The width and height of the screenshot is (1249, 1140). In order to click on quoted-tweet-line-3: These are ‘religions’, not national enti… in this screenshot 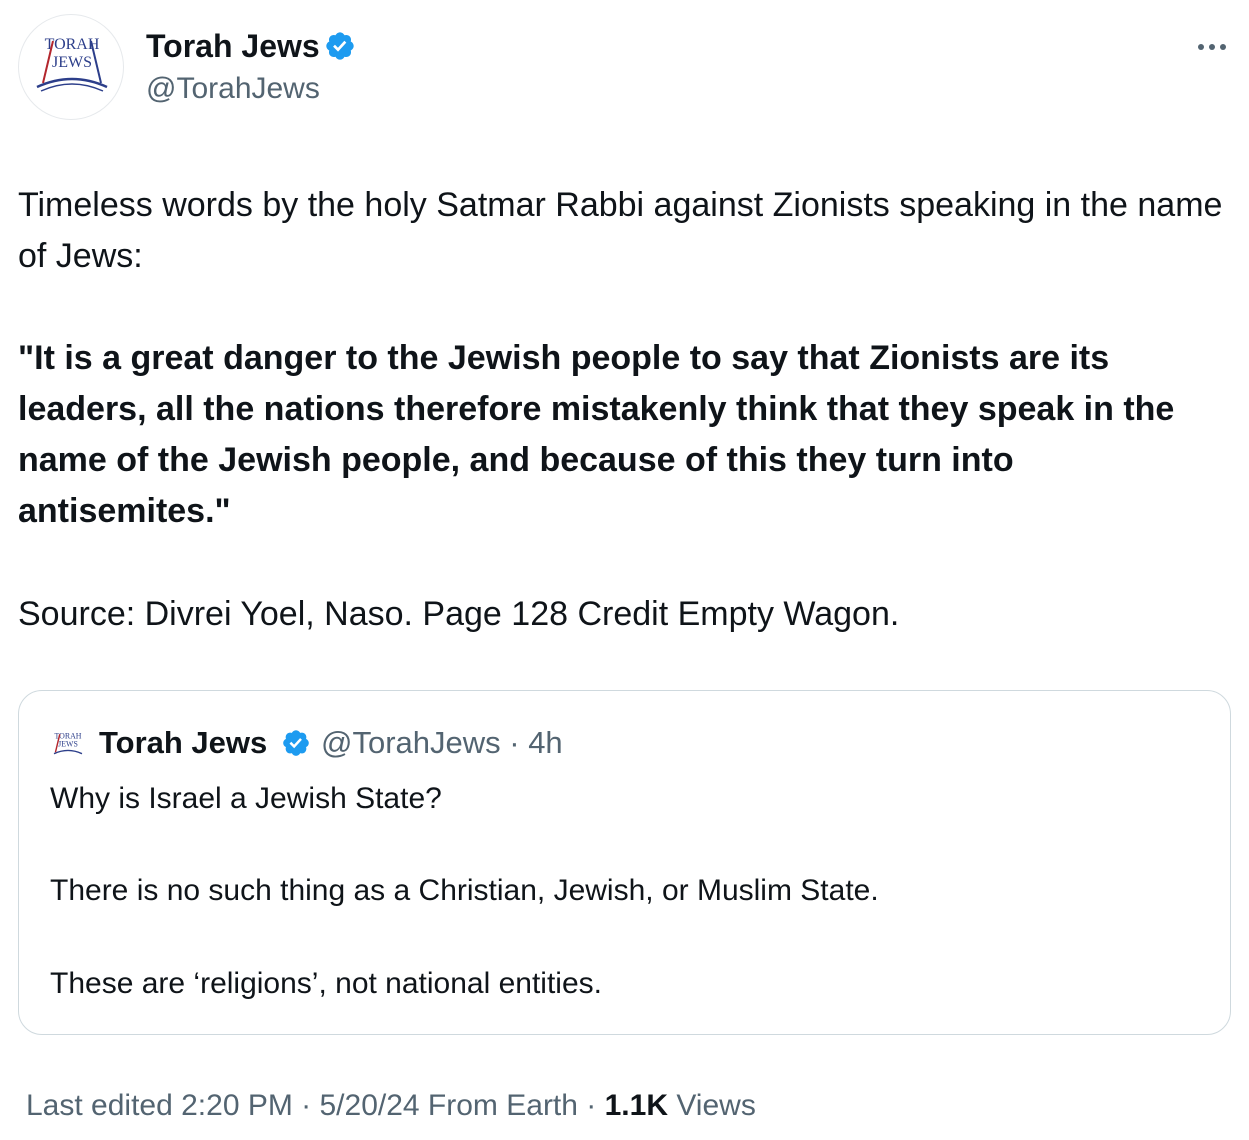, I will do `click(326, 983)`.